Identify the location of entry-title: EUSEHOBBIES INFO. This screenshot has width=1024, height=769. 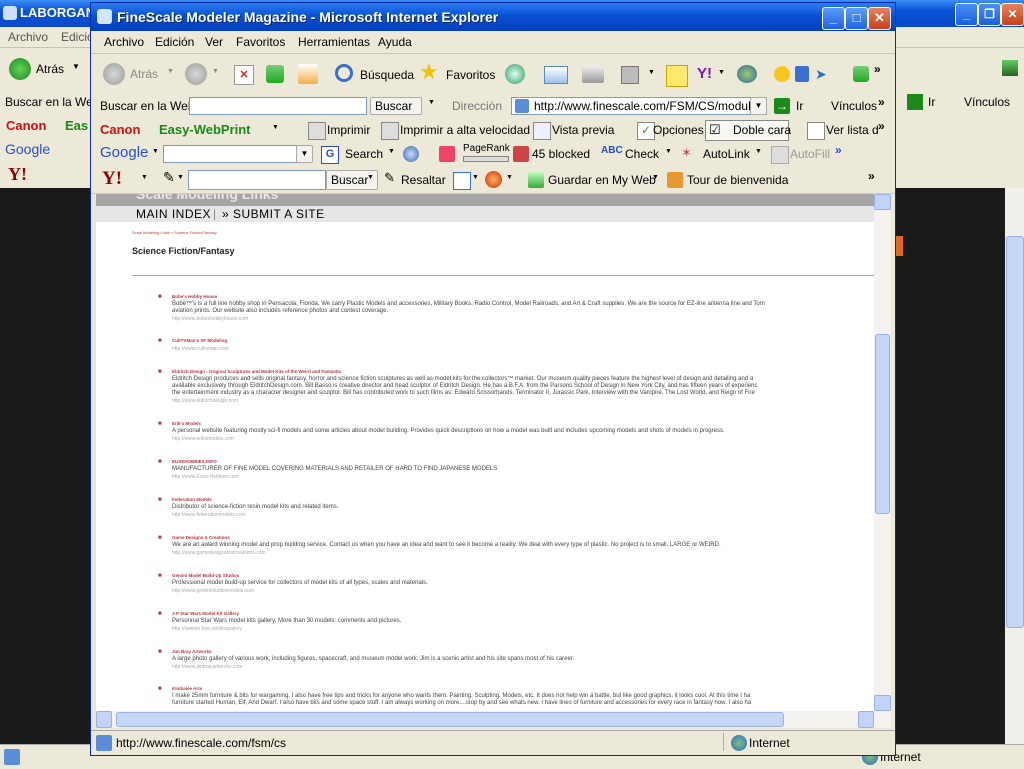
(194, 461).